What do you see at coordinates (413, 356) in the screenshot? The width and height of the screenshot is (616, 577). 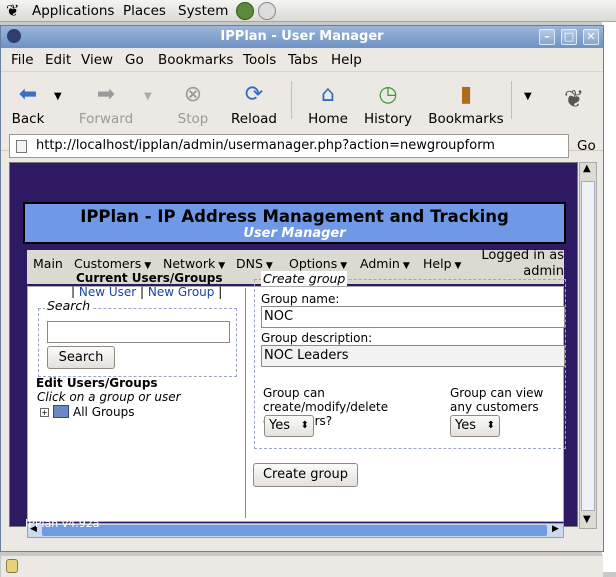 I see `group-description-field: NOC Leaders` at bounding box center [413, 356].